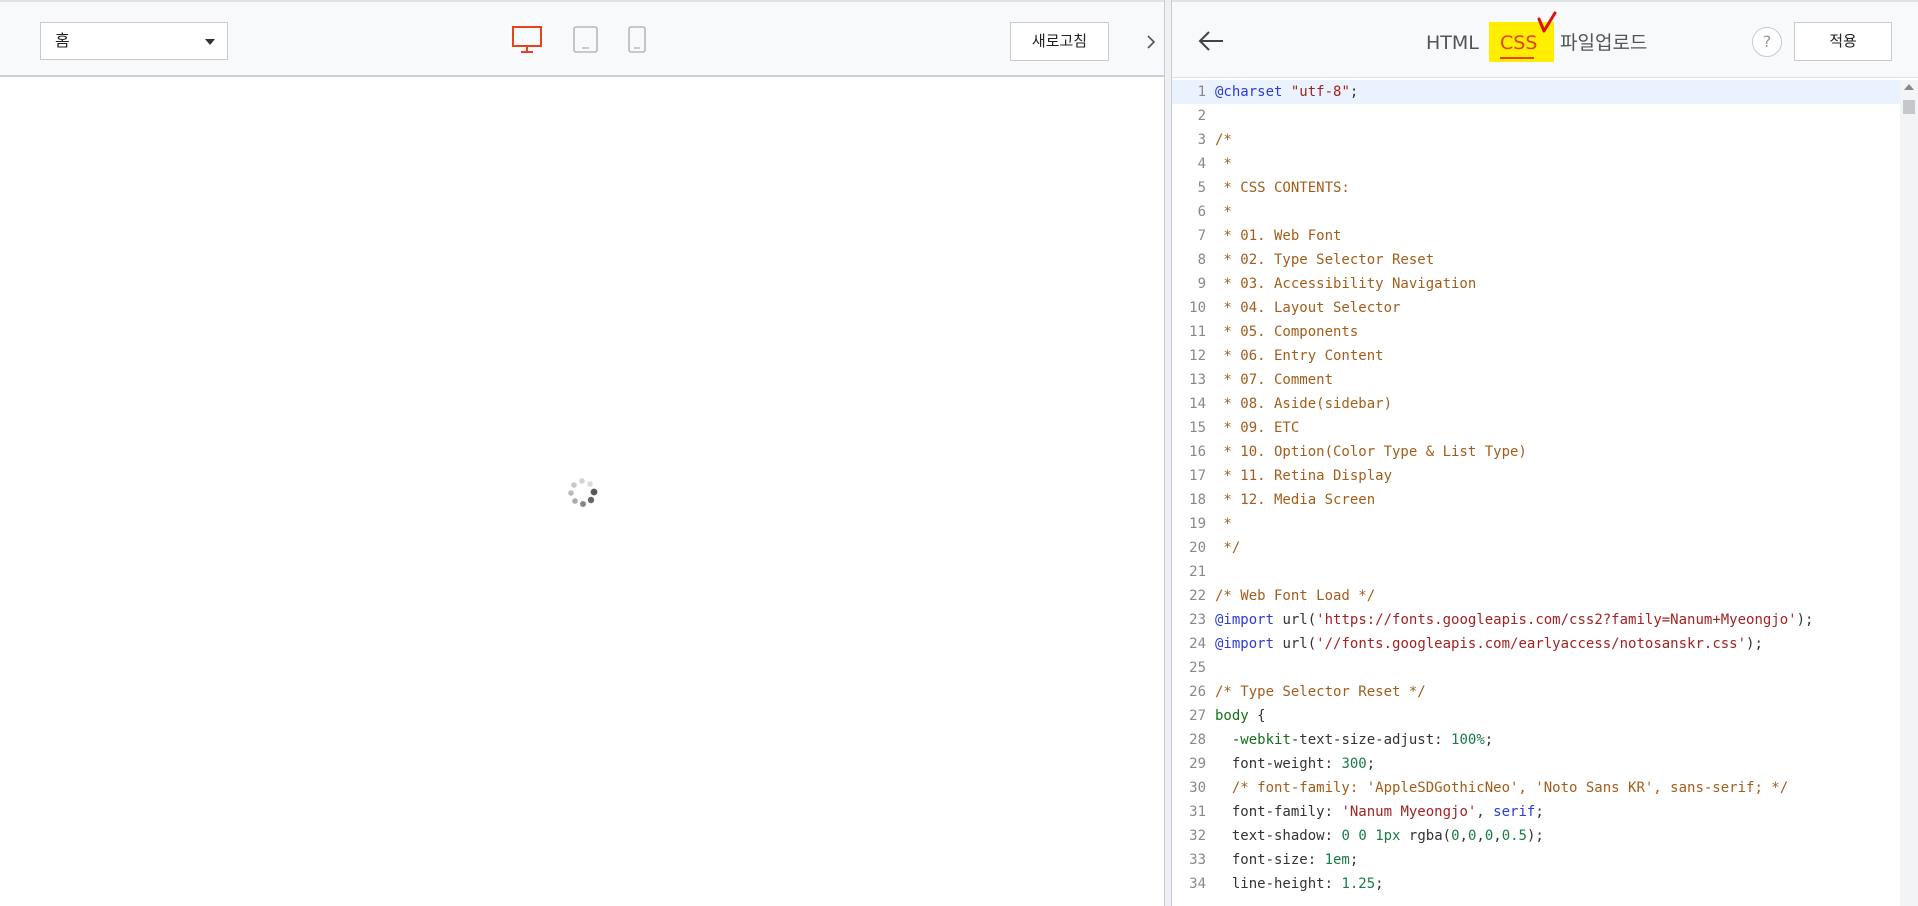 The image size is (1918, 906). I want to click on mobile-view-button, so click(637, 40).